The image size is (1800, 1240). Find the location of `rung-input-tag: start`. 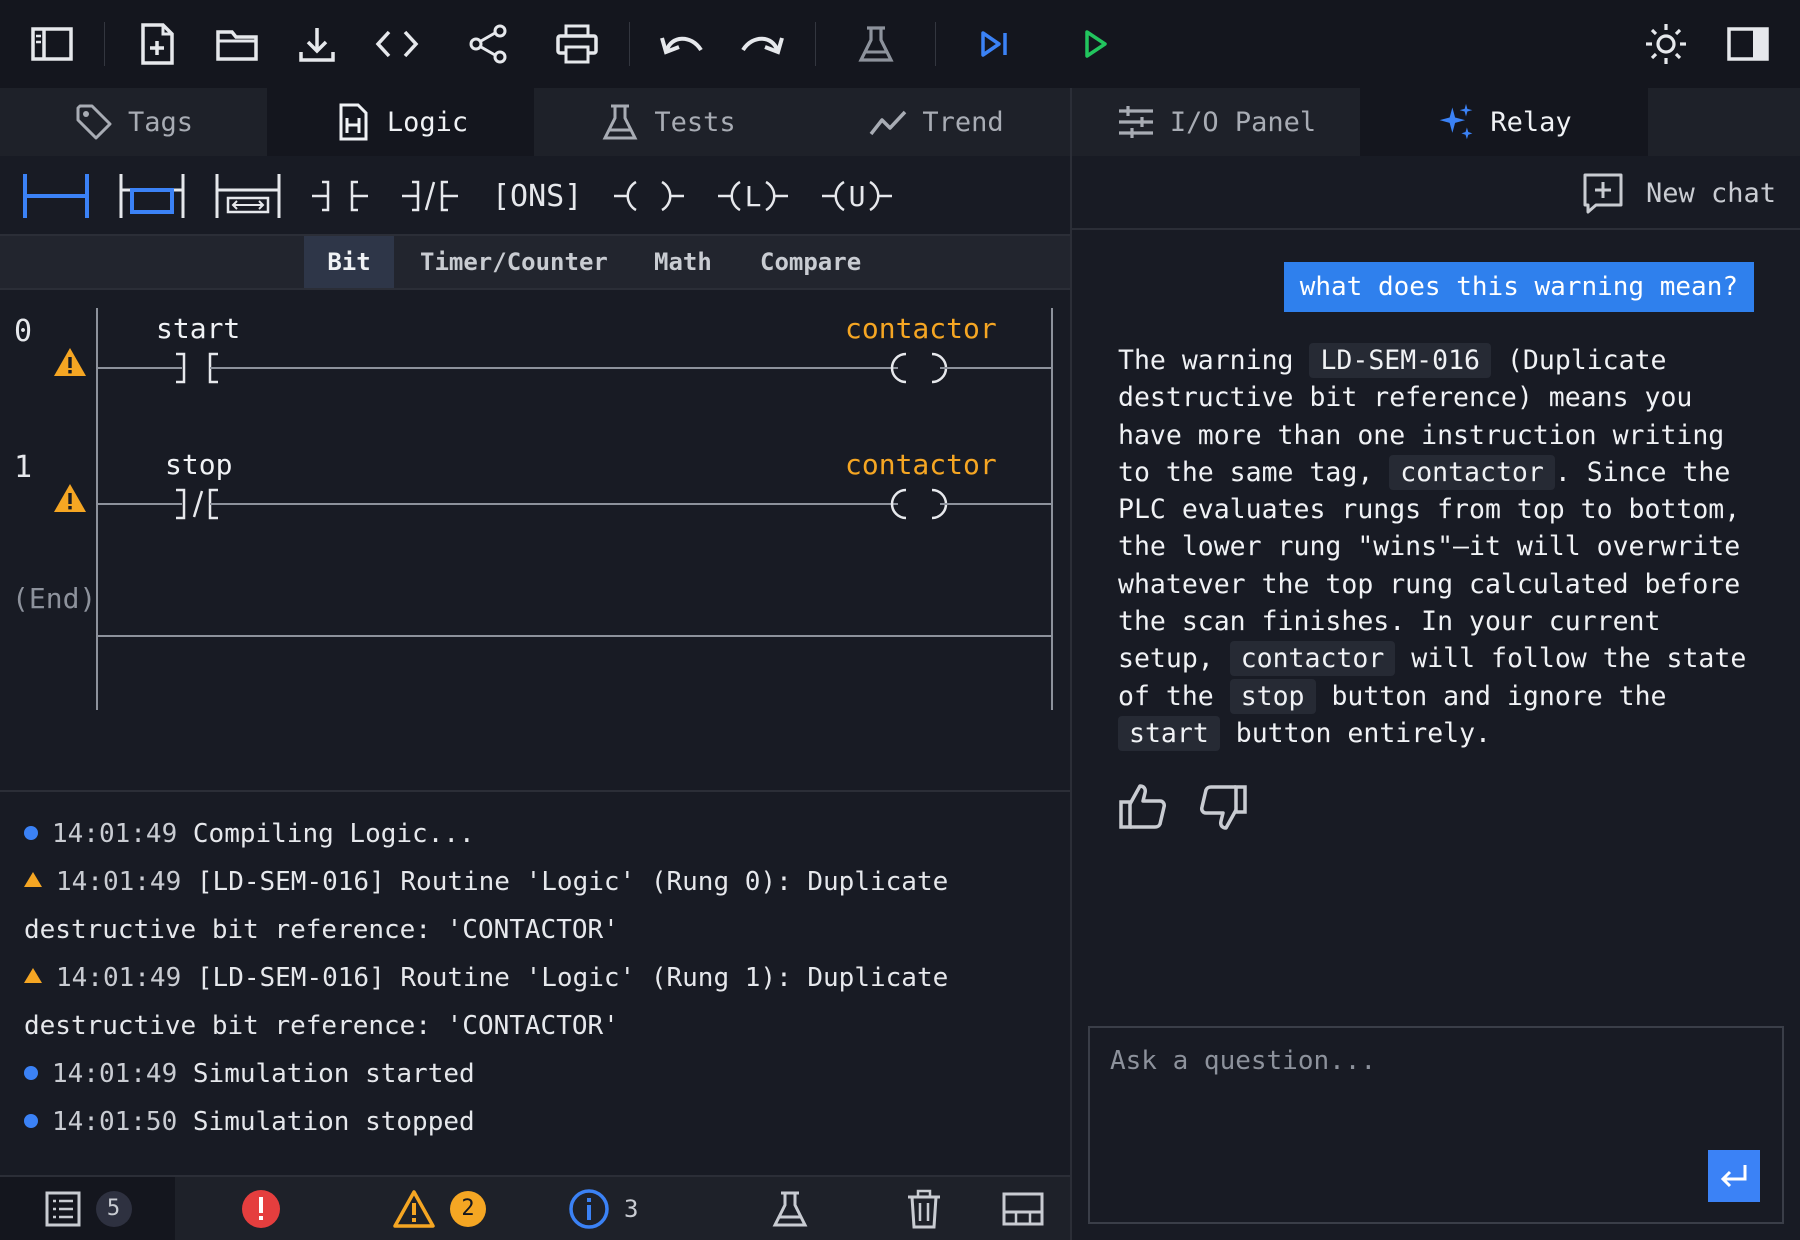

rung-input-tag: start is located at coordinates (198, 328).